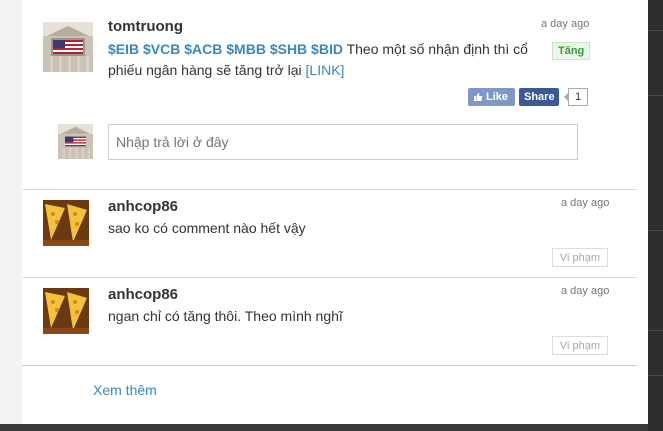 Image resolution: width=663 pixels, height=431 pixels. What do you see at coordinates (655, 215) in the screenshot?
I see `backdrop-strip` at bounding box center [655, 215].